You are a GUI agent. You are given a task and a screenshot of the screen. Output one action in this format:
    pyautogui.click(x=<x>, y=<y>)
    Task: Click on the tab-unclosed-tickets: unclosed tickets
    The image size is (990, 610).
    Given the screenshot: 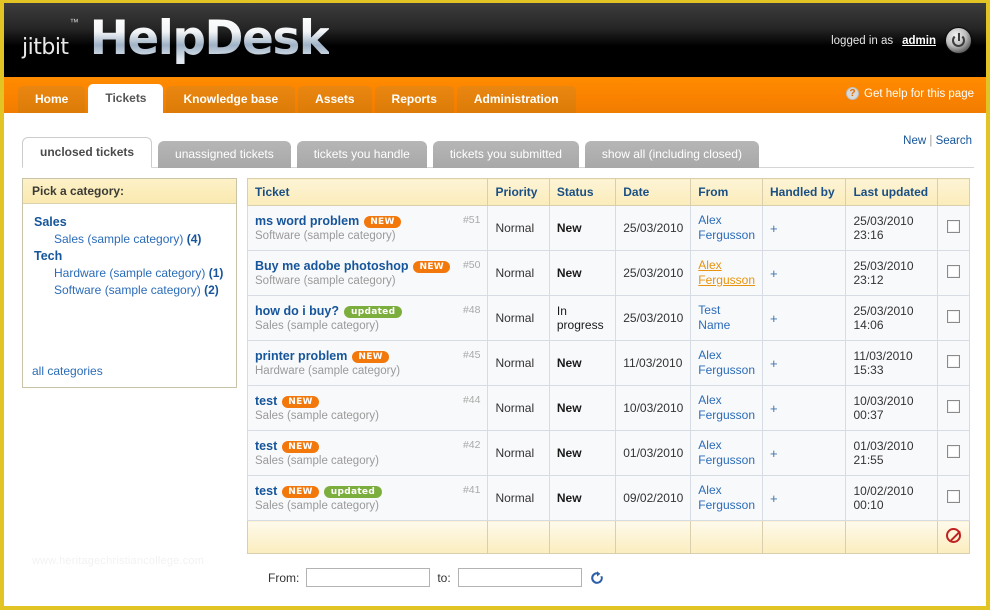 What is the action you would take?
    pyautogui.click(x=87, y=152)
    